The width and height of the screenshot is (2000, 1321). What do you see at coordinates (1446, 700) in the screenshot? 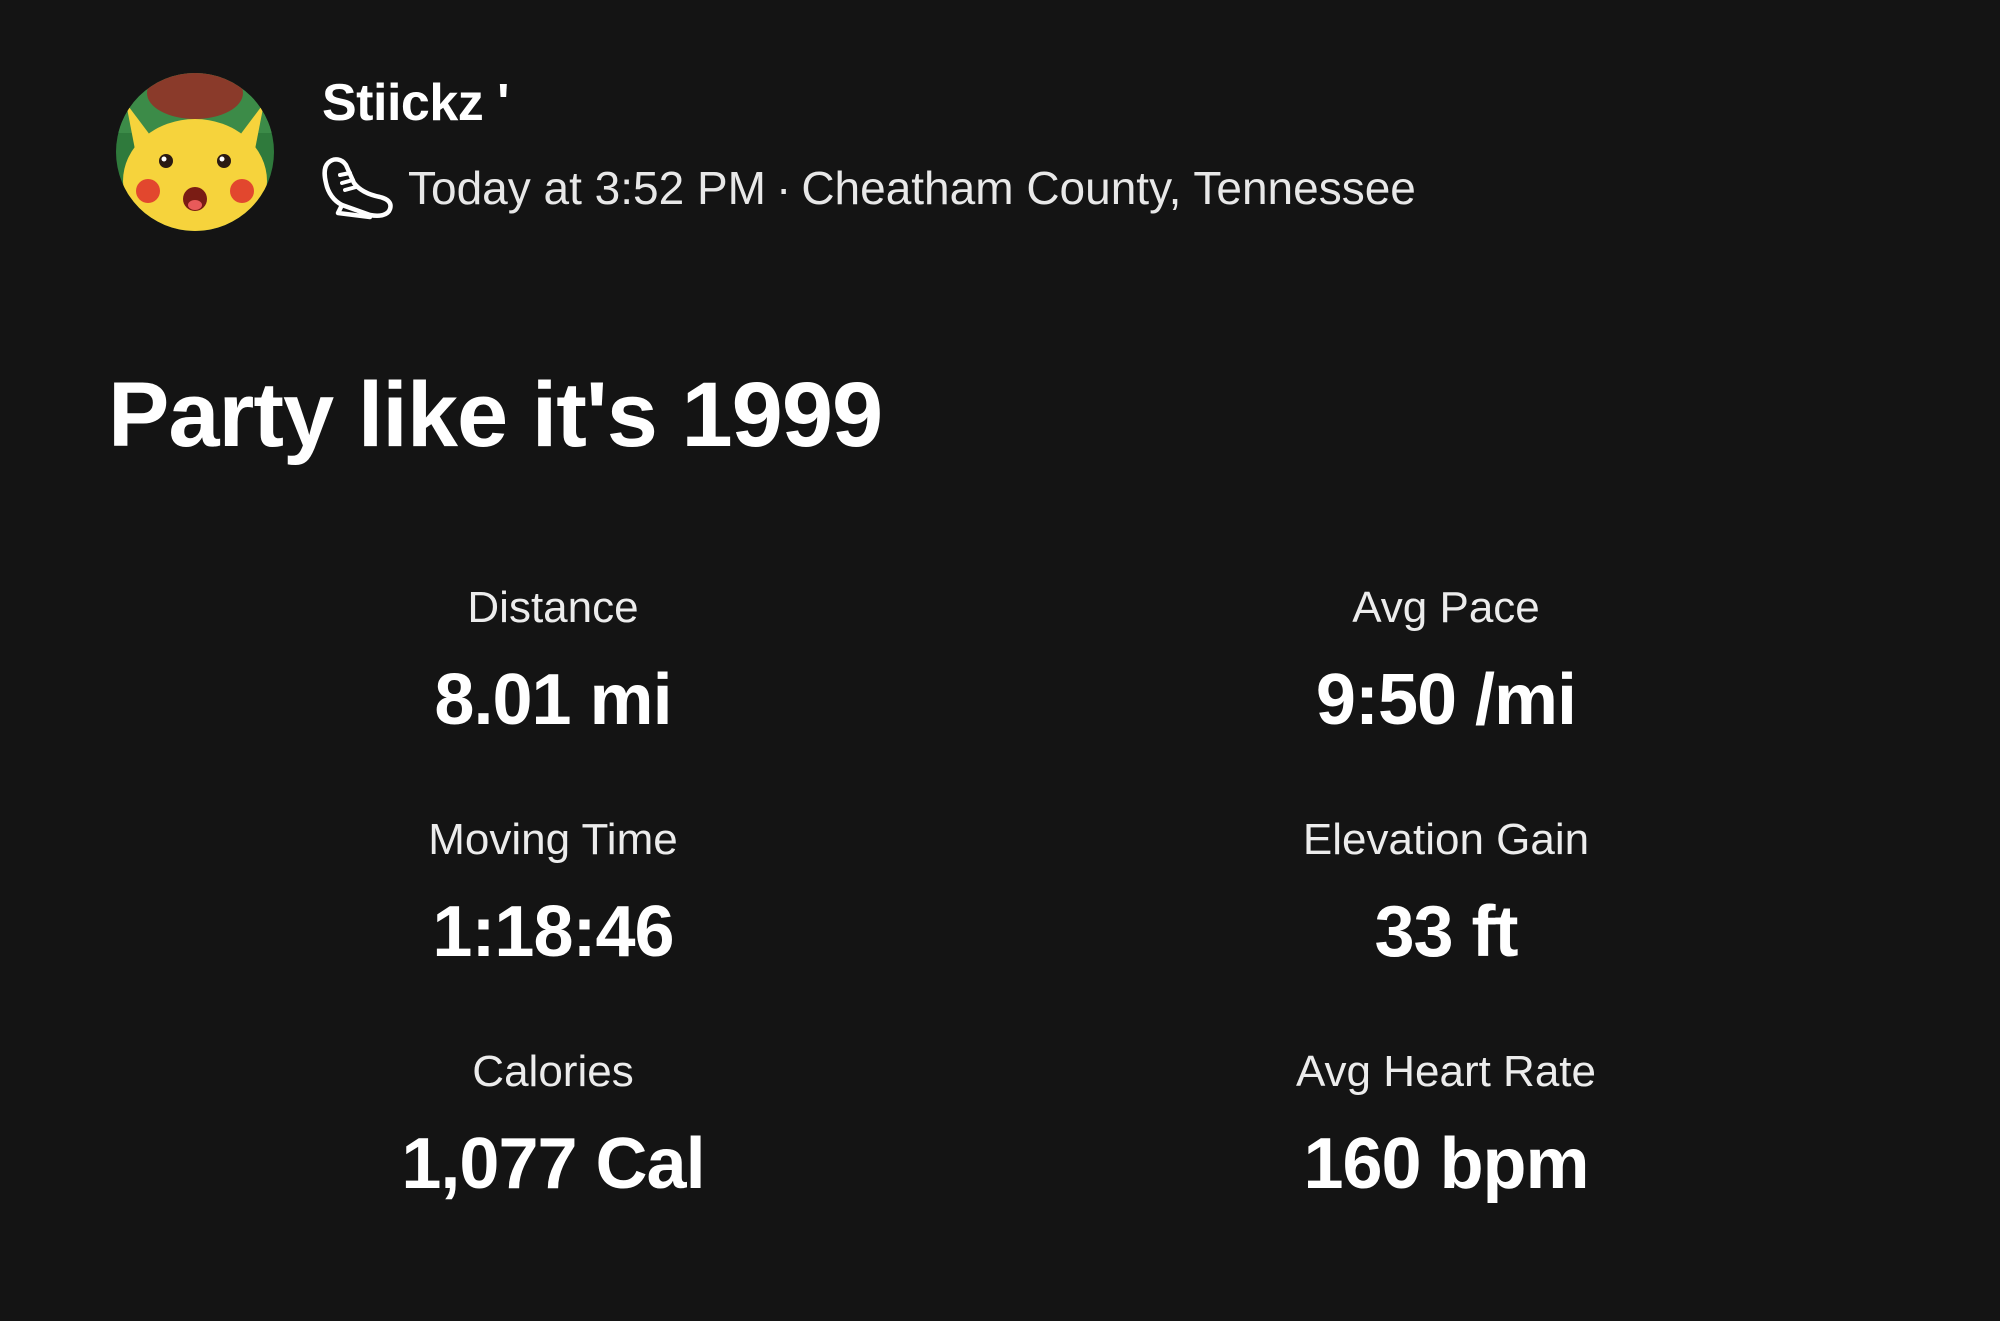
I see `stat-value: 9:50 /mi` at bounding box center [1446, 700].